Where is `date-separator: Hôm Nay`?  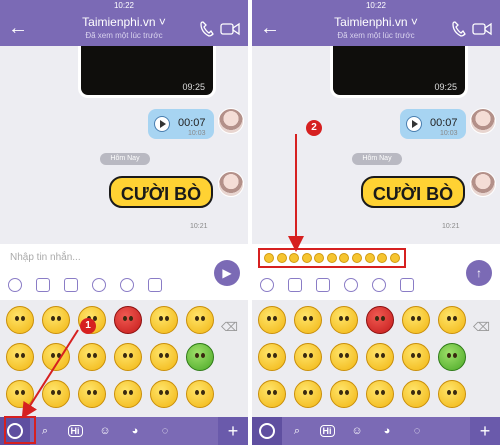 date-separator: Hôm Nay is located at coordinates (377, 159).